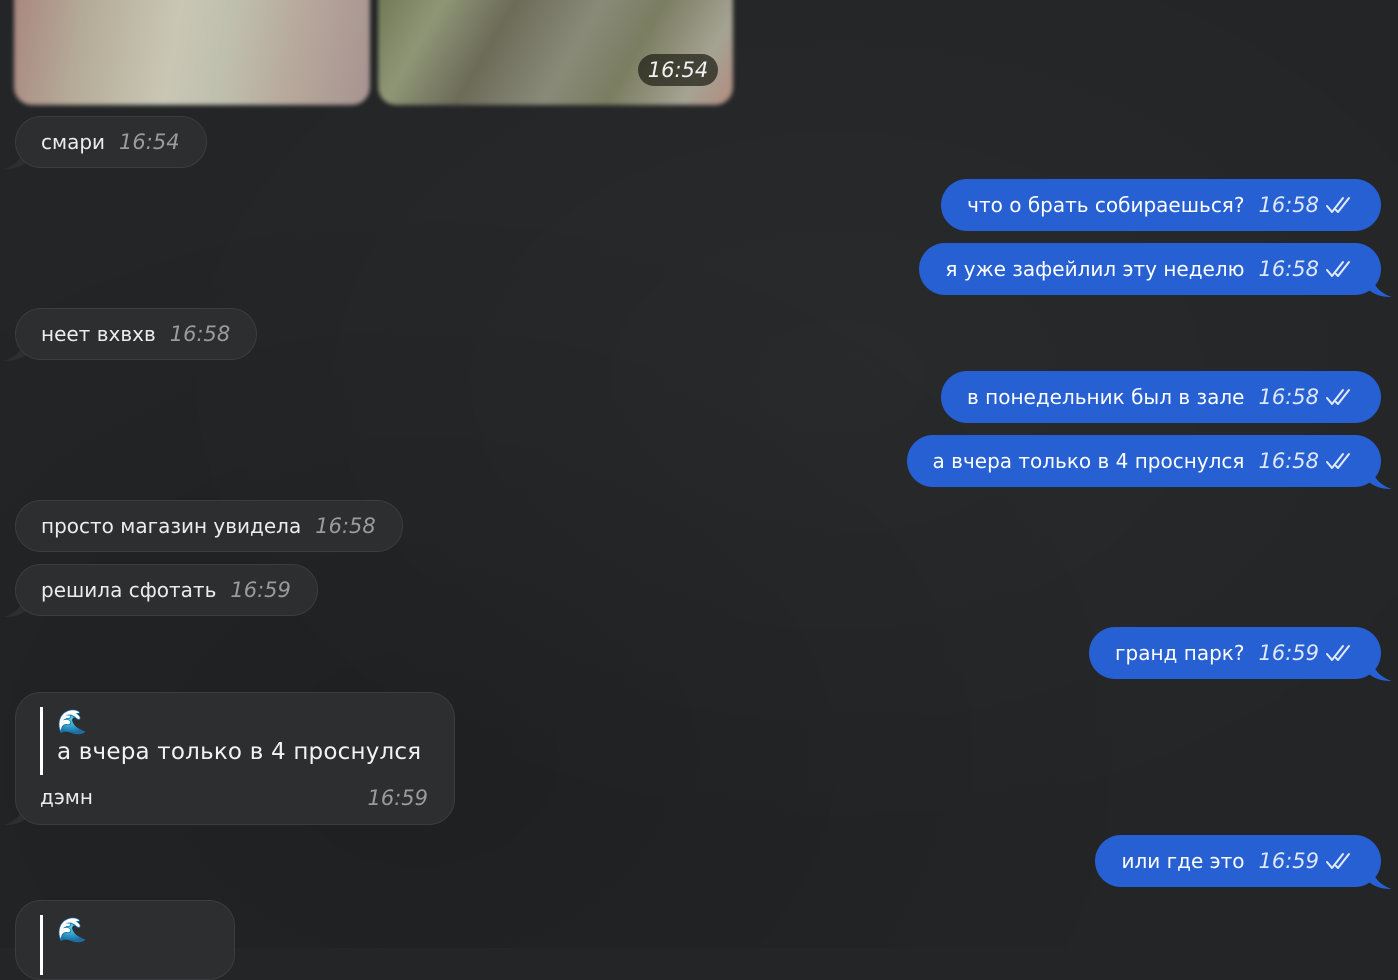  I want to click on message-text: гранд парк?, so click(1180, 653).